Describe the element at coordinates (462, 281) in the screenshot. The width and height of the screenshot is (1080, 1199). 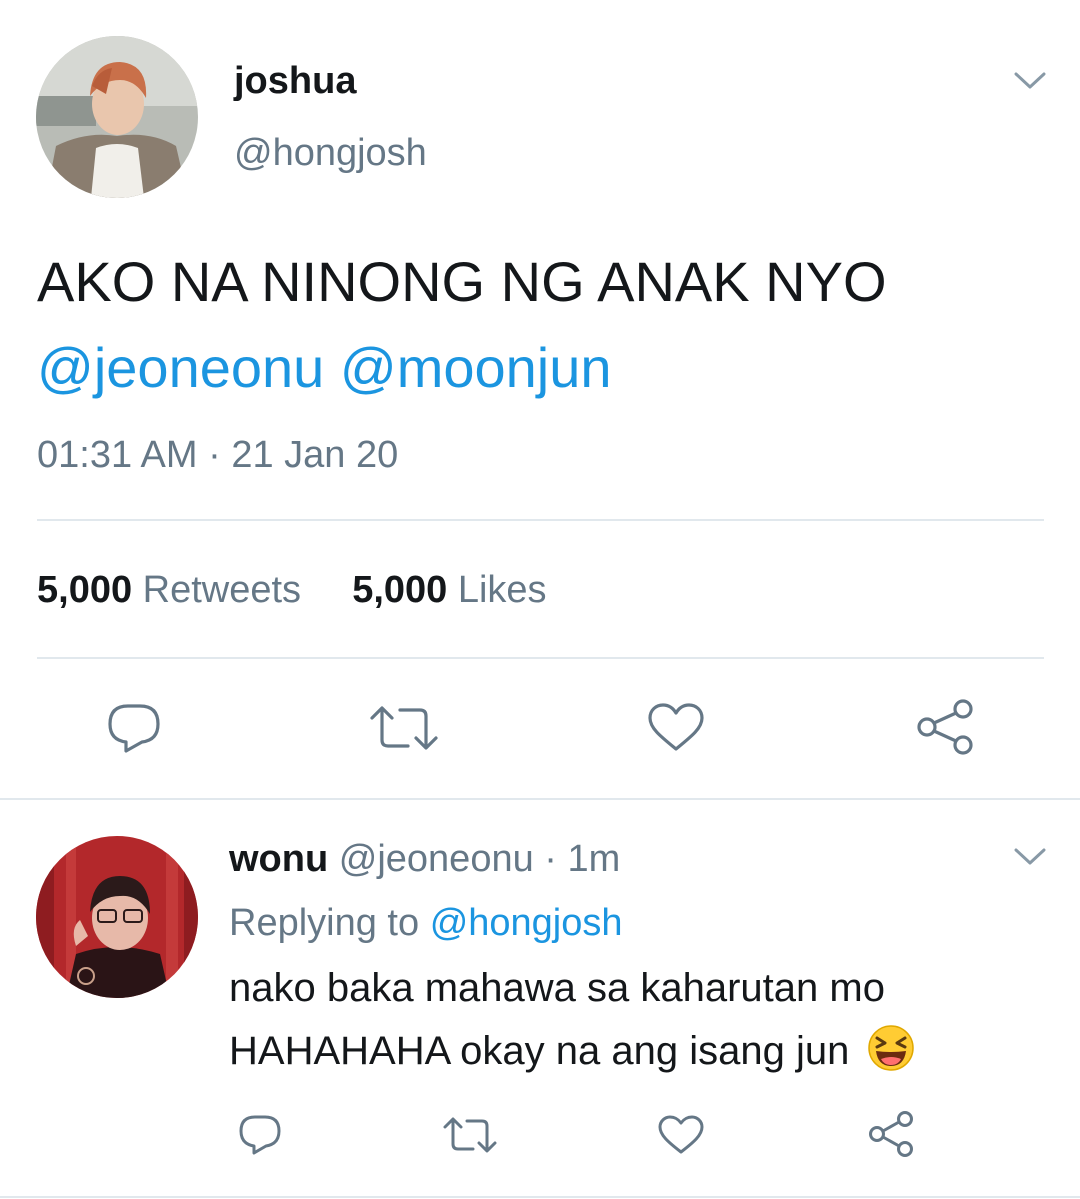
I see `tweet-text: AKO NA NINONG NG ANAK NYO` at that location.